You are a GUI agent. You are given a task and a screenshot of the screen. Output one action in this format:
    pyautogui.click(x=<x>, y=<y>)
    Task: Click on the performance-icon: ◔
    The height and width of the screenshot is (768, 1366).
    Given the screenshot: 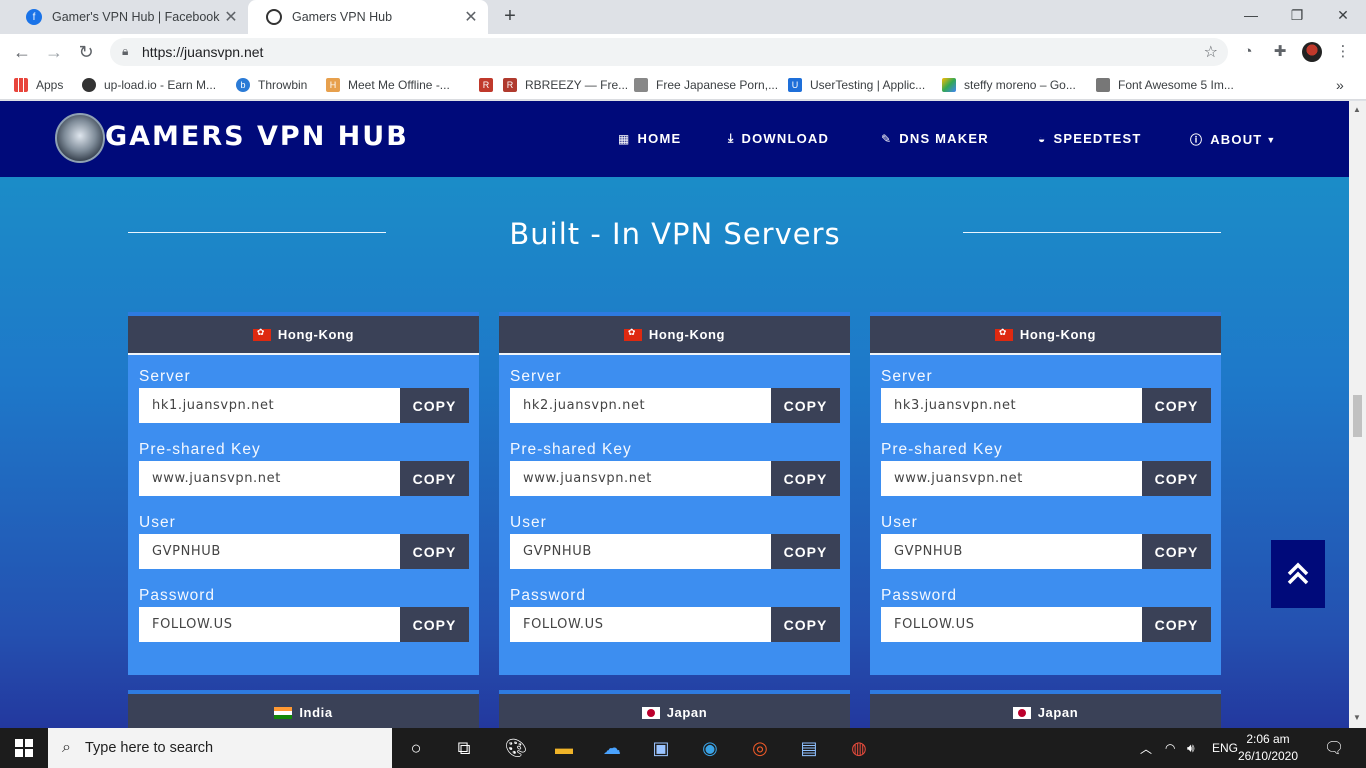 What is the action you would take?
    pyautogui.click(x=1248, y=52)
    